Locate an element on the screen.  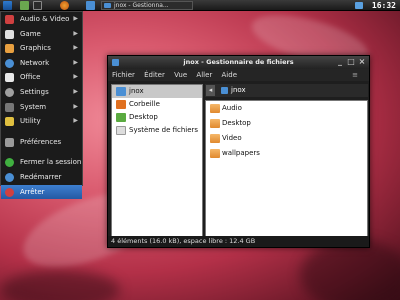
list-item: Video is located at coordinates (286, 138).